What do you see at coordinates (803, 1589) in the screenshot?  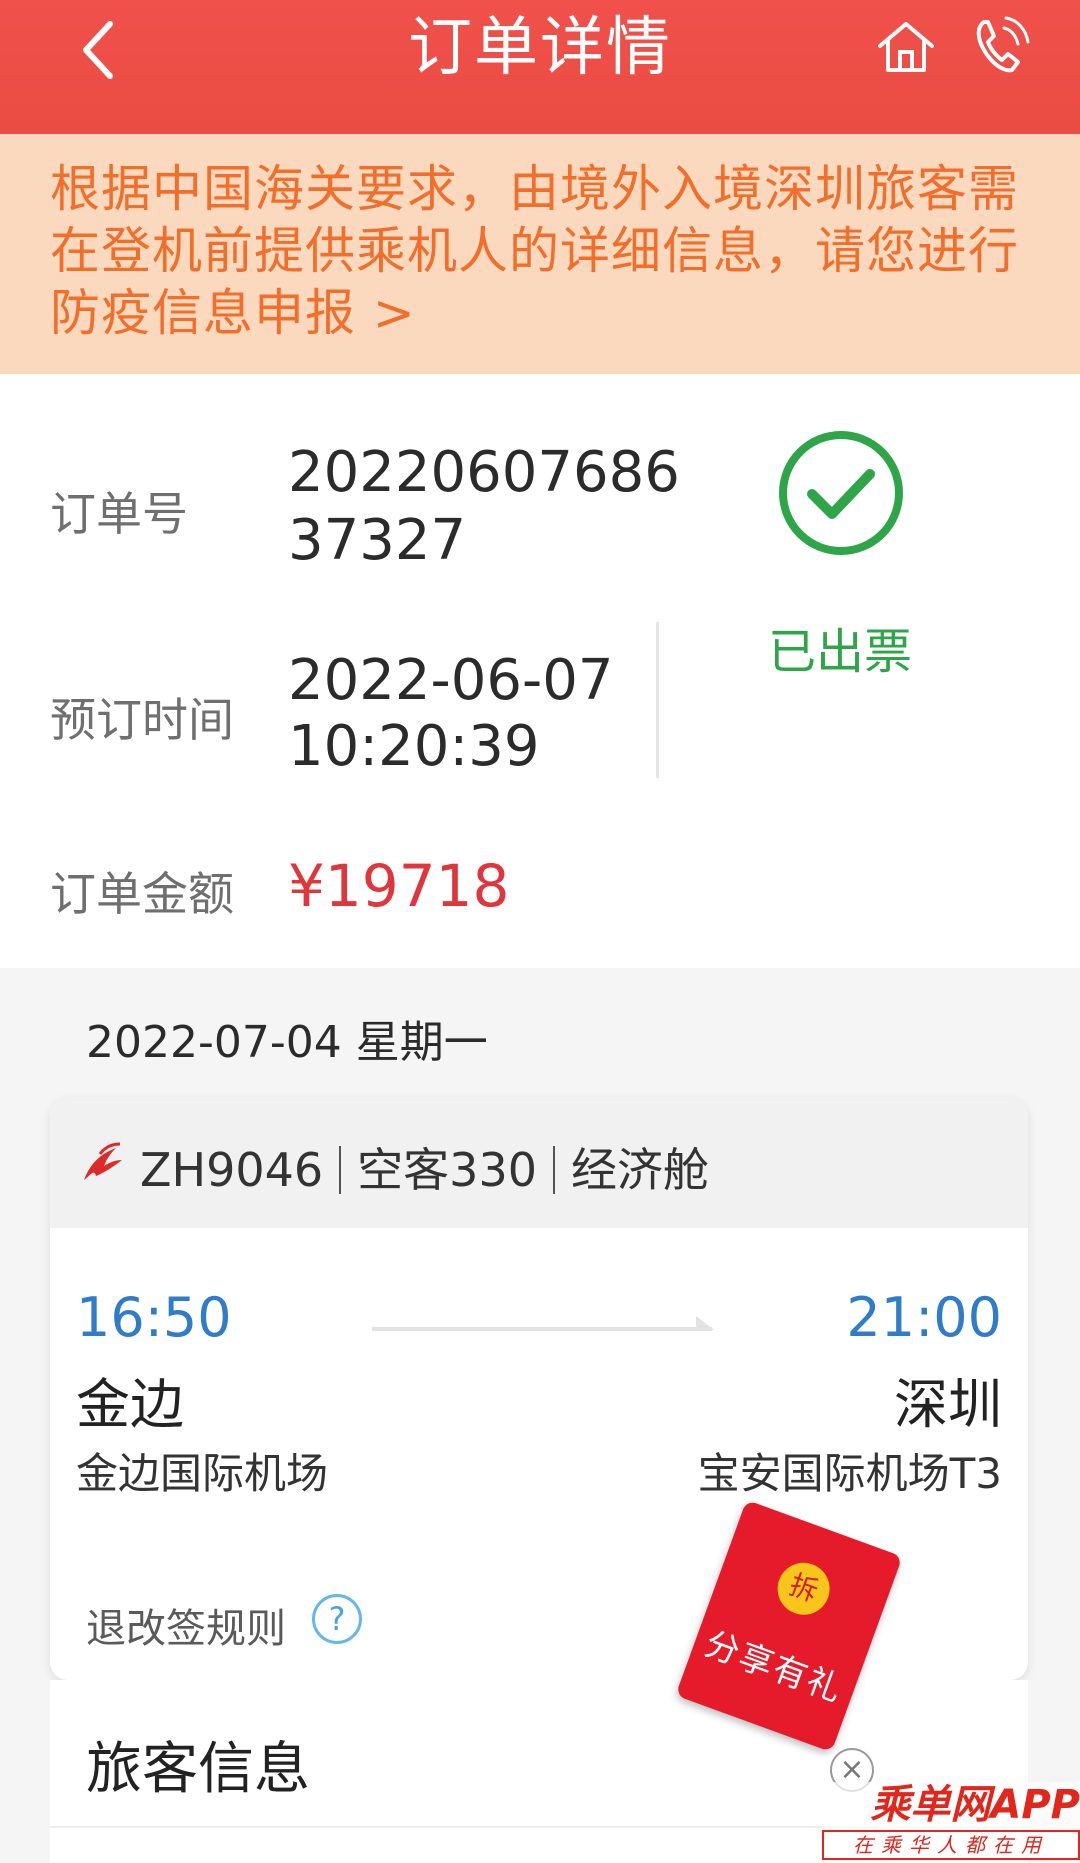 I see `envelope-open-coin: 拆` at bounding box center [803, 1589].